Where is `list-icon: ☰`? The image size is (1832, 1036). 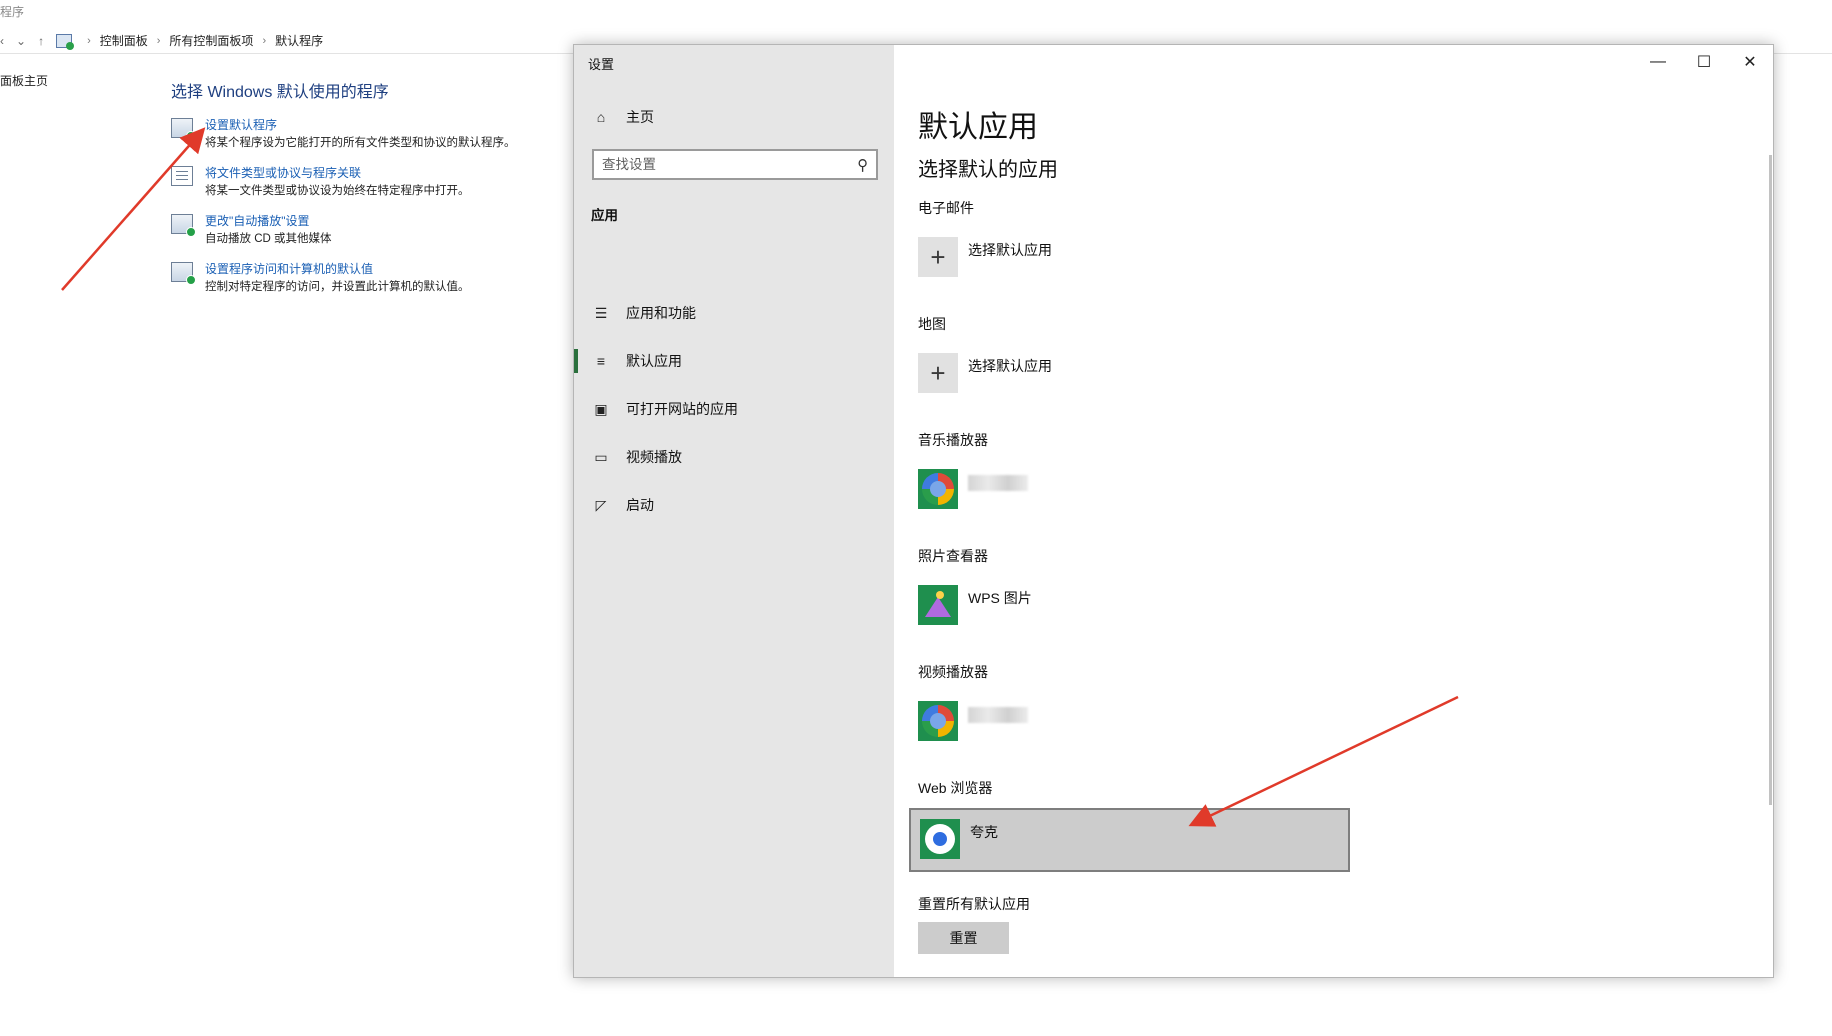 list-icon: ☰ is located at coordinates (601, 312).